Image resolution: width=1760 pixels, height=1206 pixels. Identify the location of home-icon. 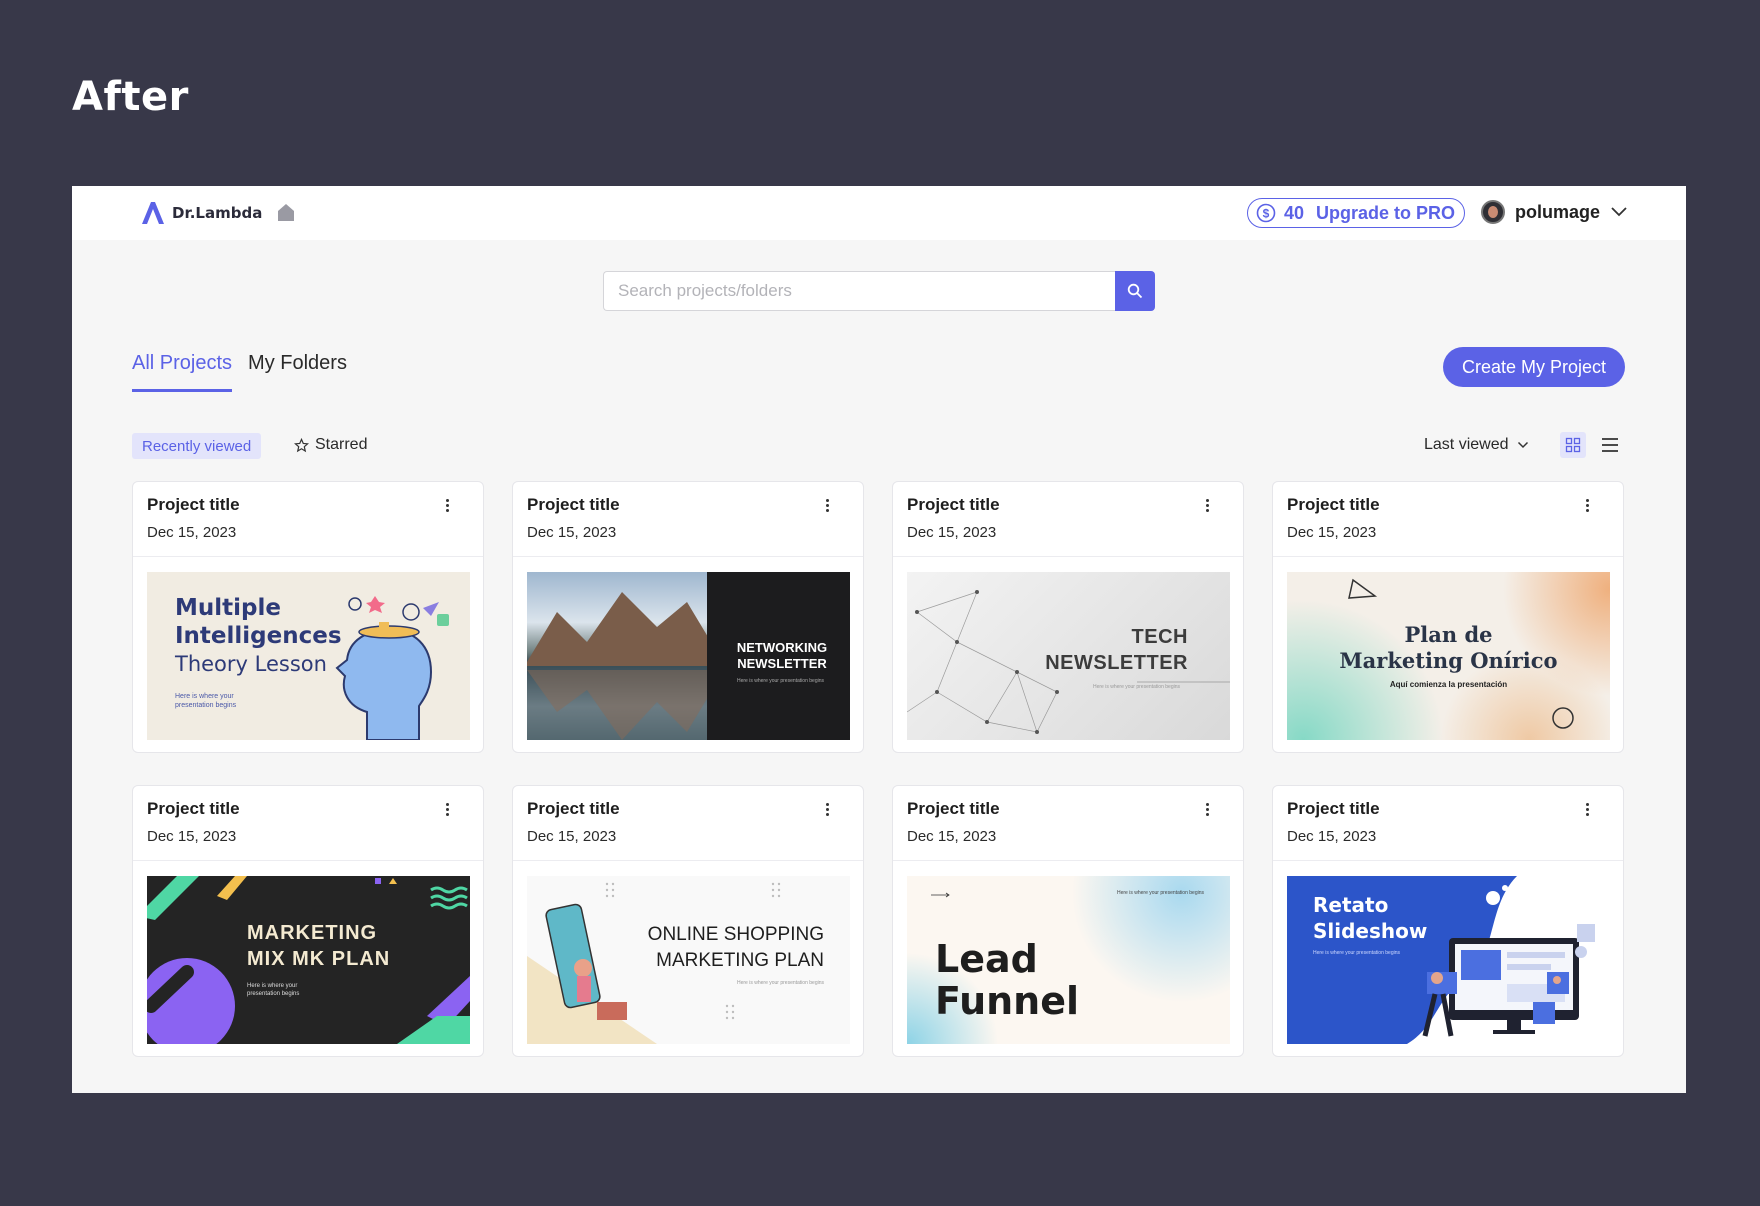
(286, 212).